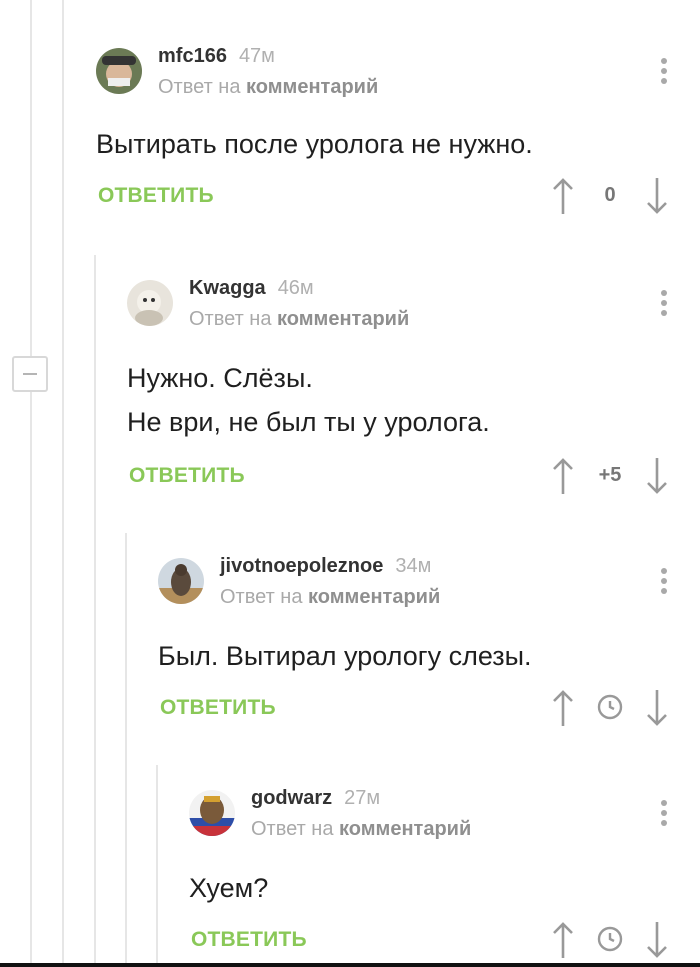 The width and height of the screenshot is (700, 967). I want to click on vote-score: 0, so click(610, 195).